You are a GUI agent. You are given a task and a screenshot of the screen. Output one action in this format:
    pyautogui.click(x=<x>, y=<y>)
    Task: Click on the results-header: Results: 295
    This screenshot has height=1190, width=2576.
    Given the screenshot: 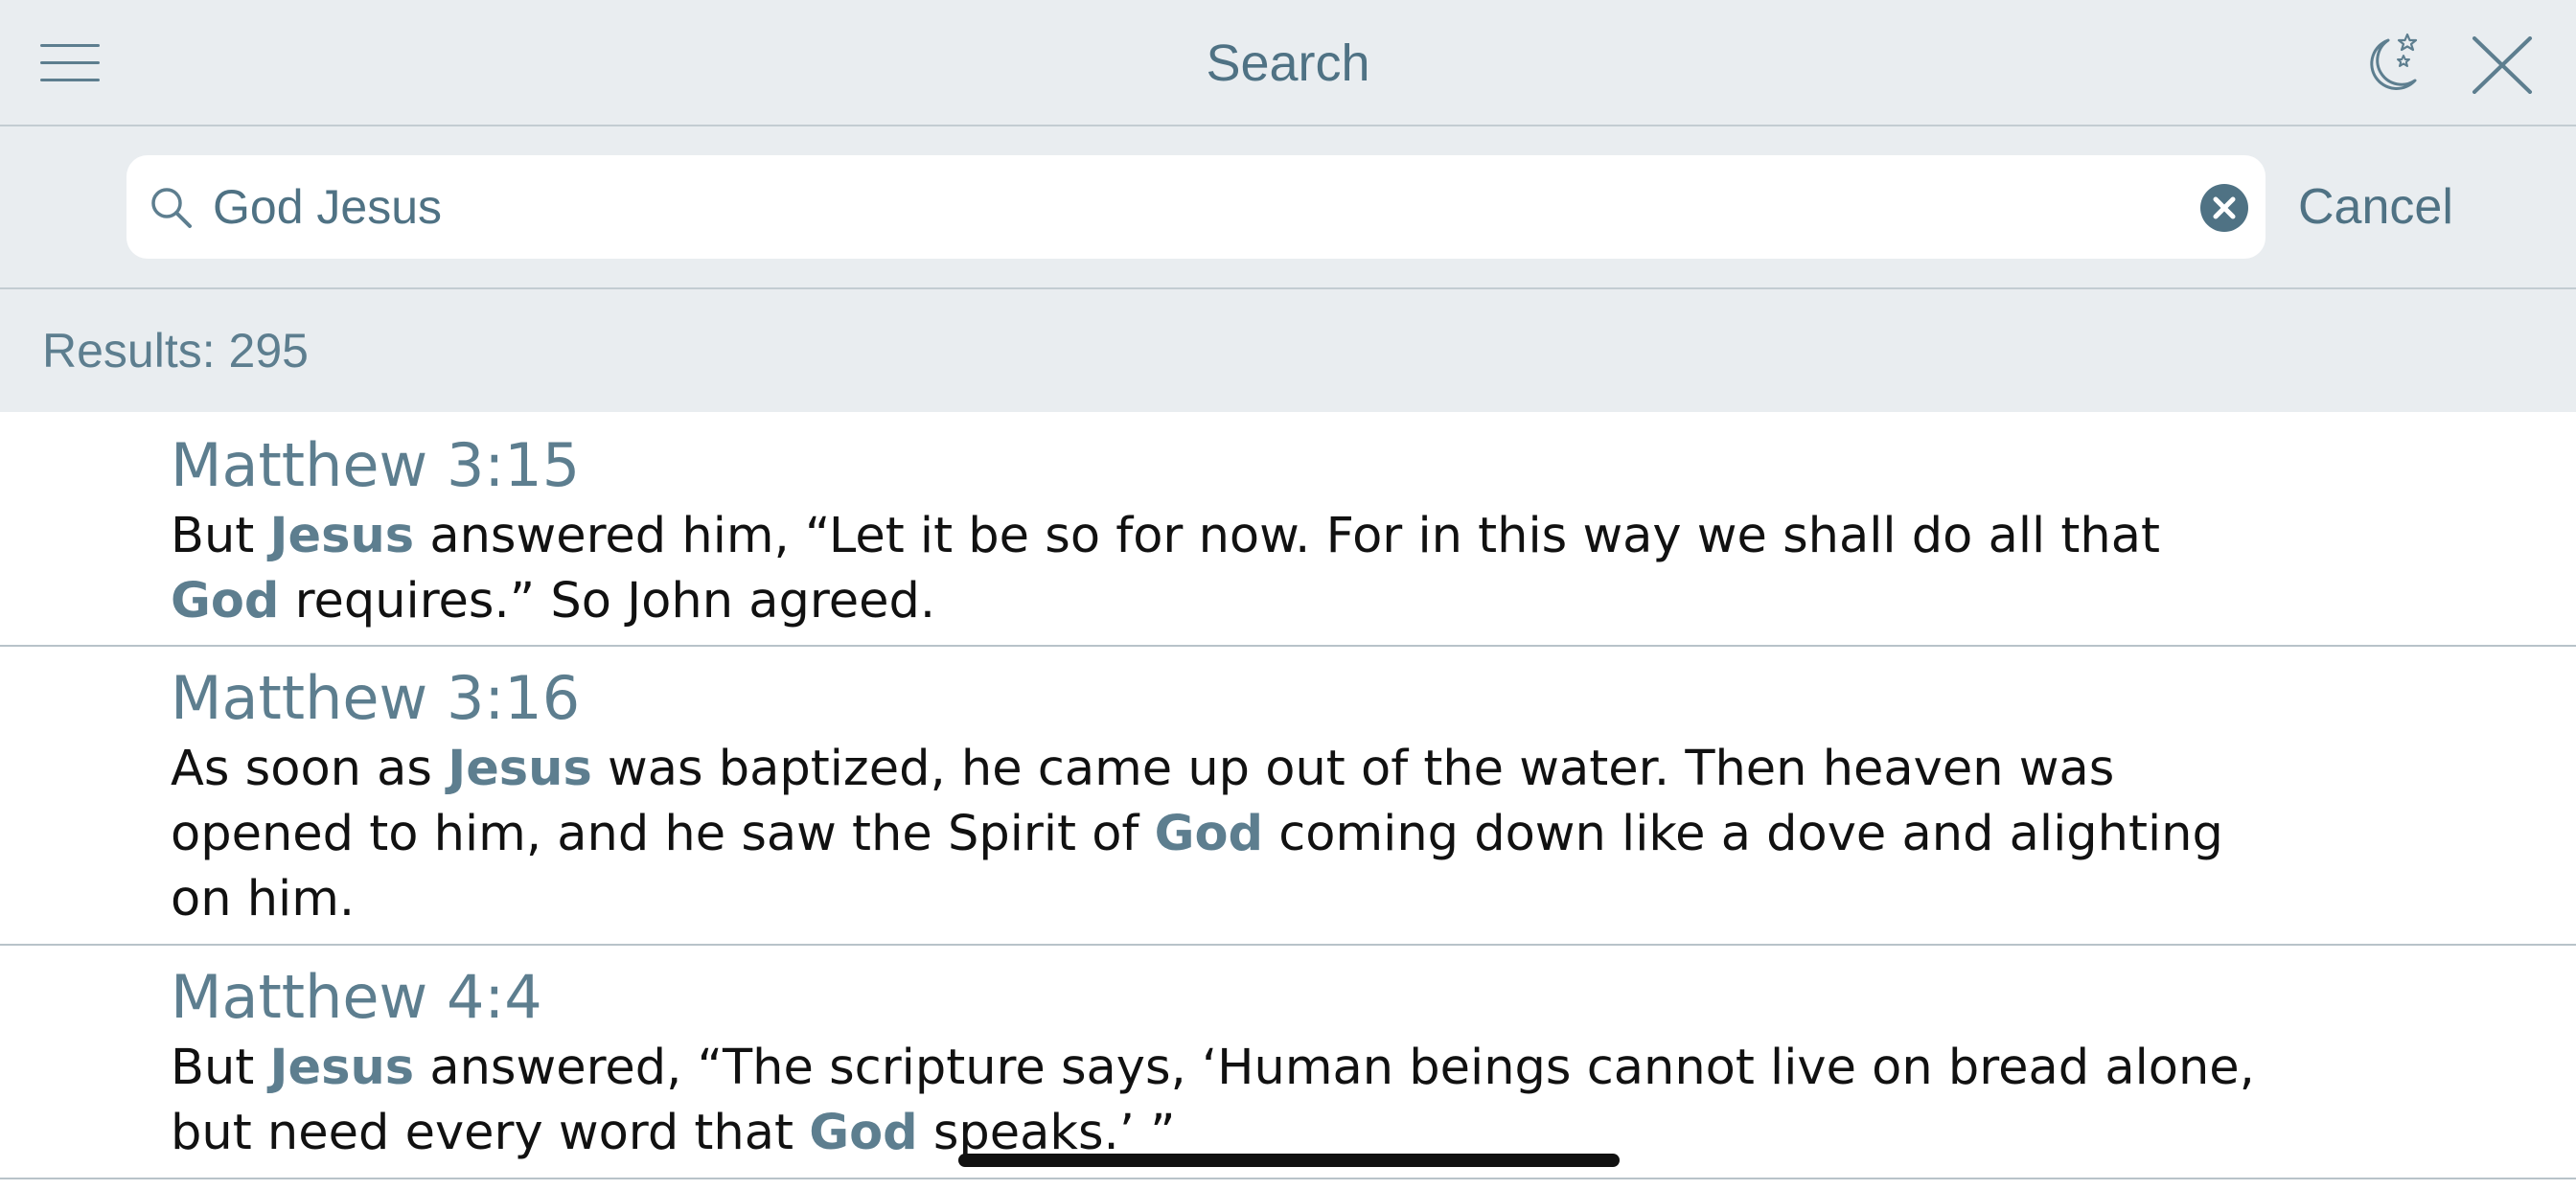 What is the action you would take?
    pyautogui.click(x=1288, y=350)
    